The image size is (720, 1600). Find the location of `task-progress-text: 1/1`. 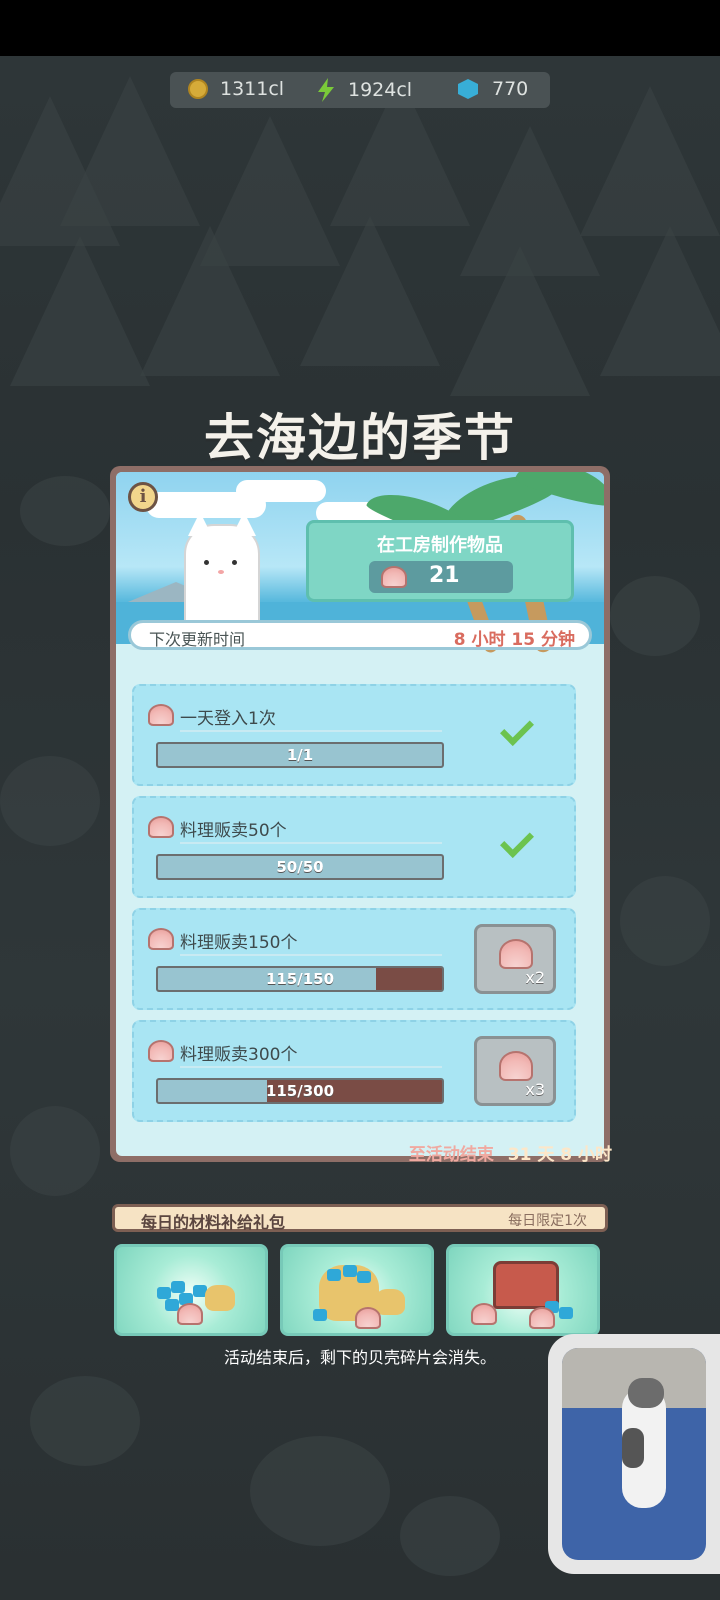

task-progress-text: 1/1 is located at coordinates (300, 755).